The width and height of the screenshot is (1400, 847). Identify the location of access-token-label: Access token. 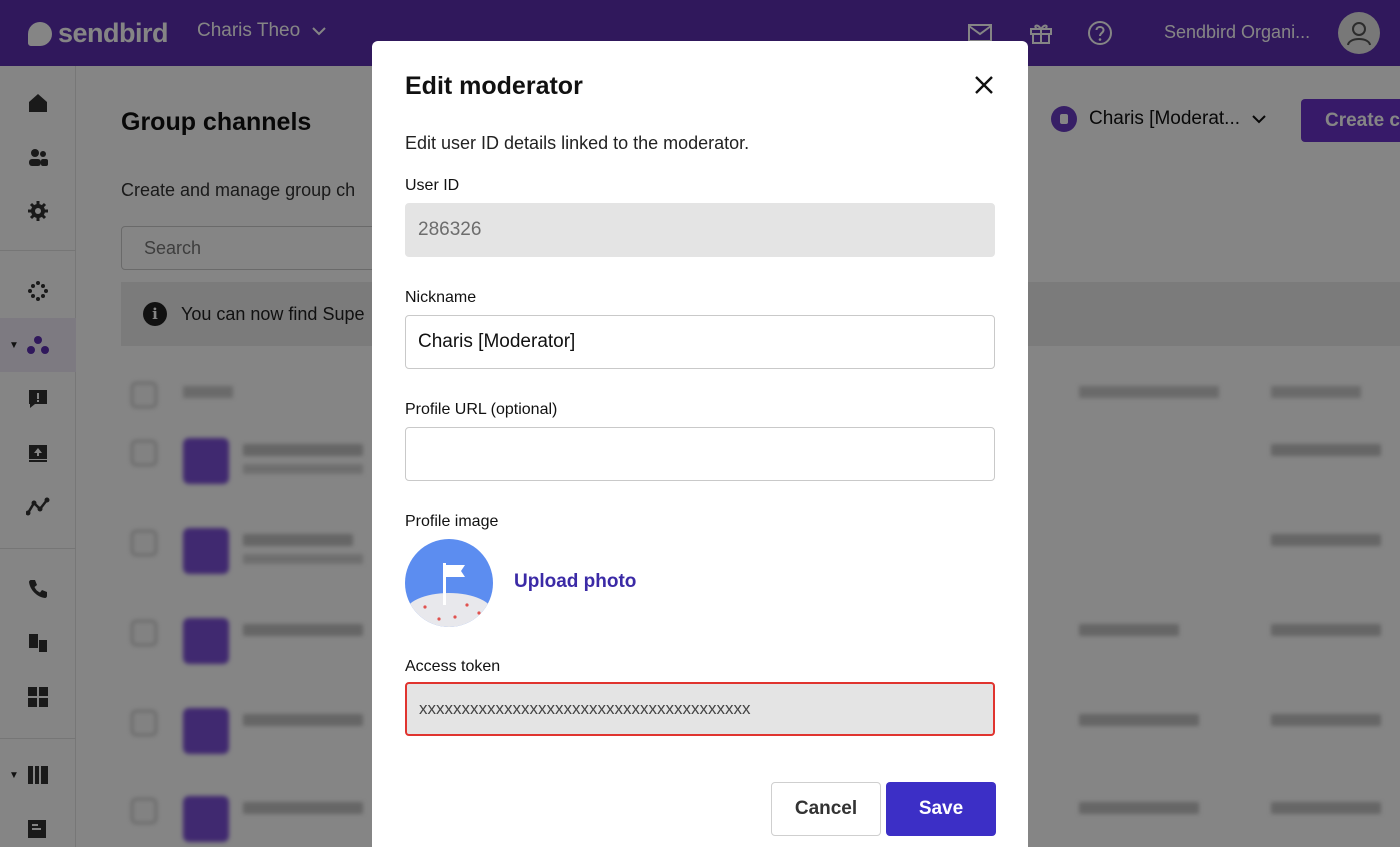
(453, 666).